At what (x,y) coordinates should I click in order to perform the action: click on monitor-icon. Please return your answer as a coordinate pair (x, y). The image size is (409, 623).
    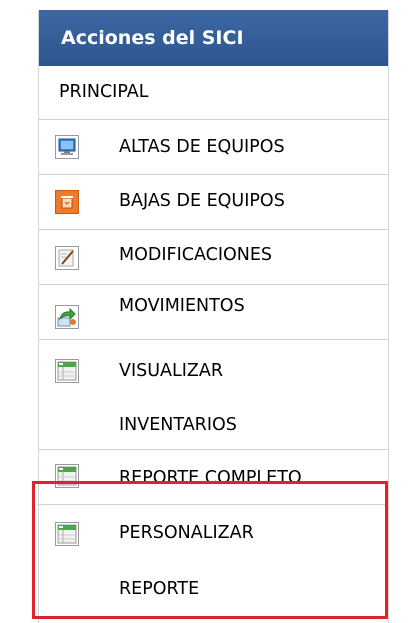
    Looking at the image, I should click on (67, 147).